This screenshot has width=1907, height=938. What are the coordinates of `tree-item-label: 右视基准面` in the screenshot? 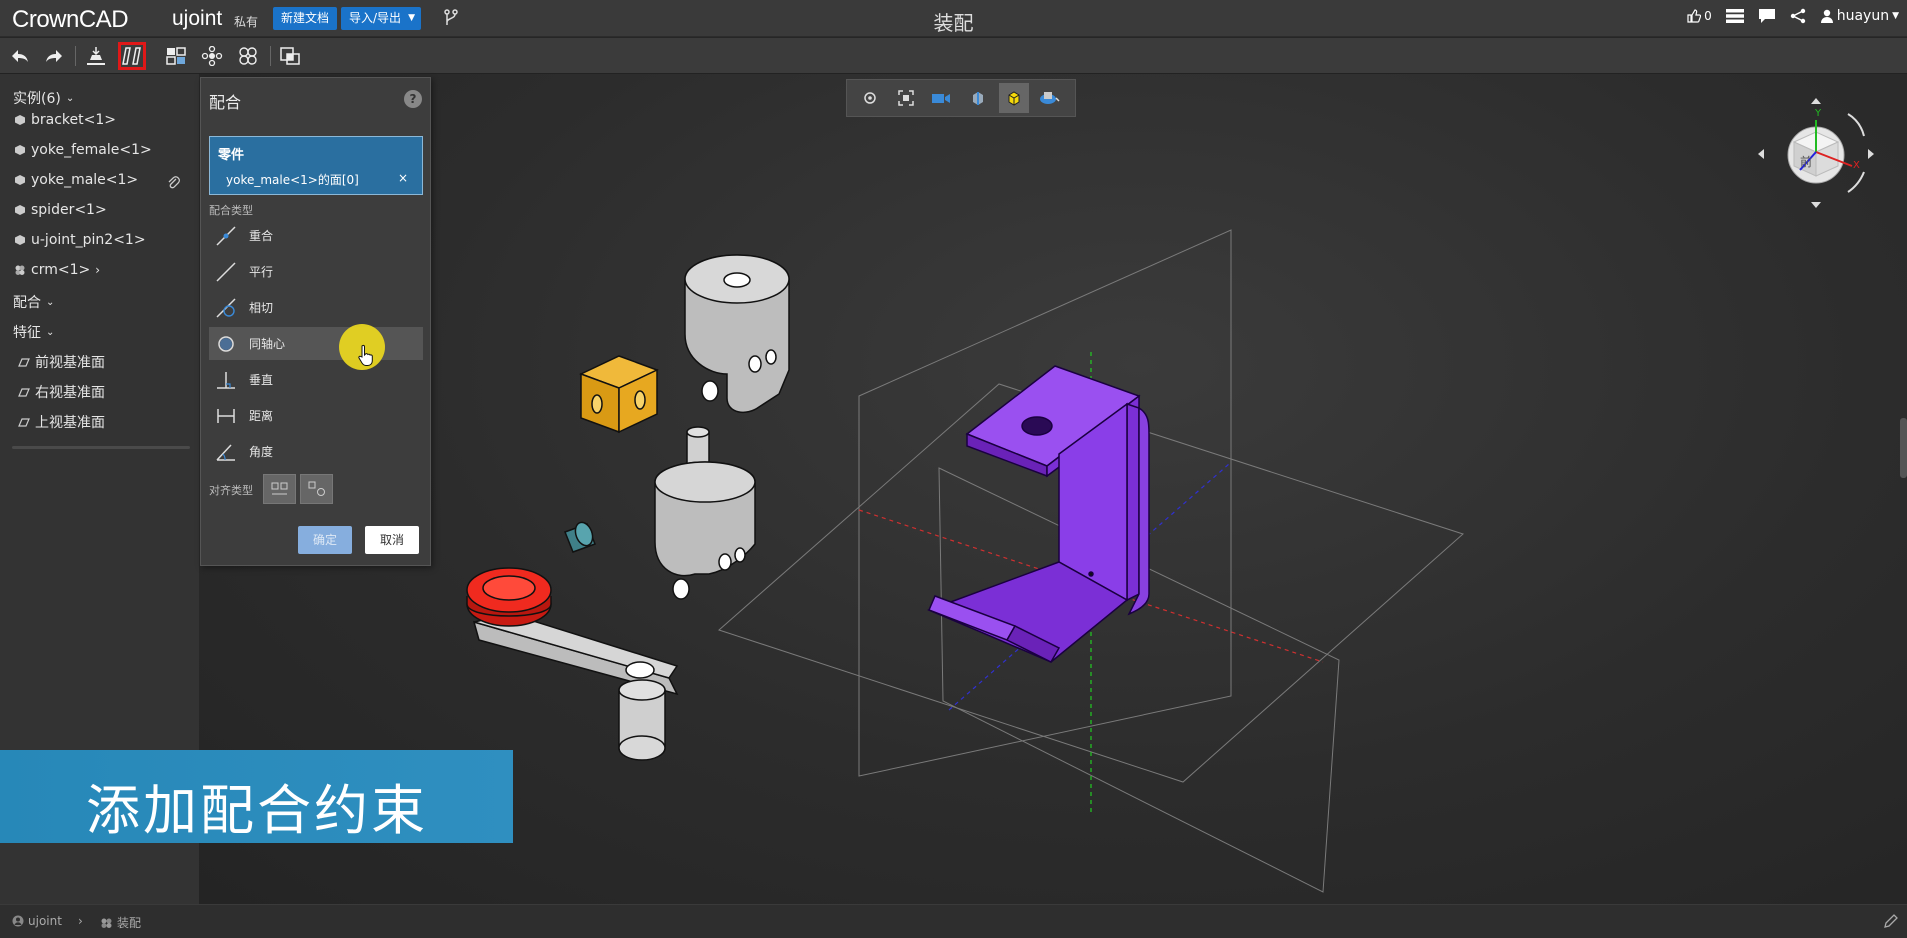 It's located at (70, 393).